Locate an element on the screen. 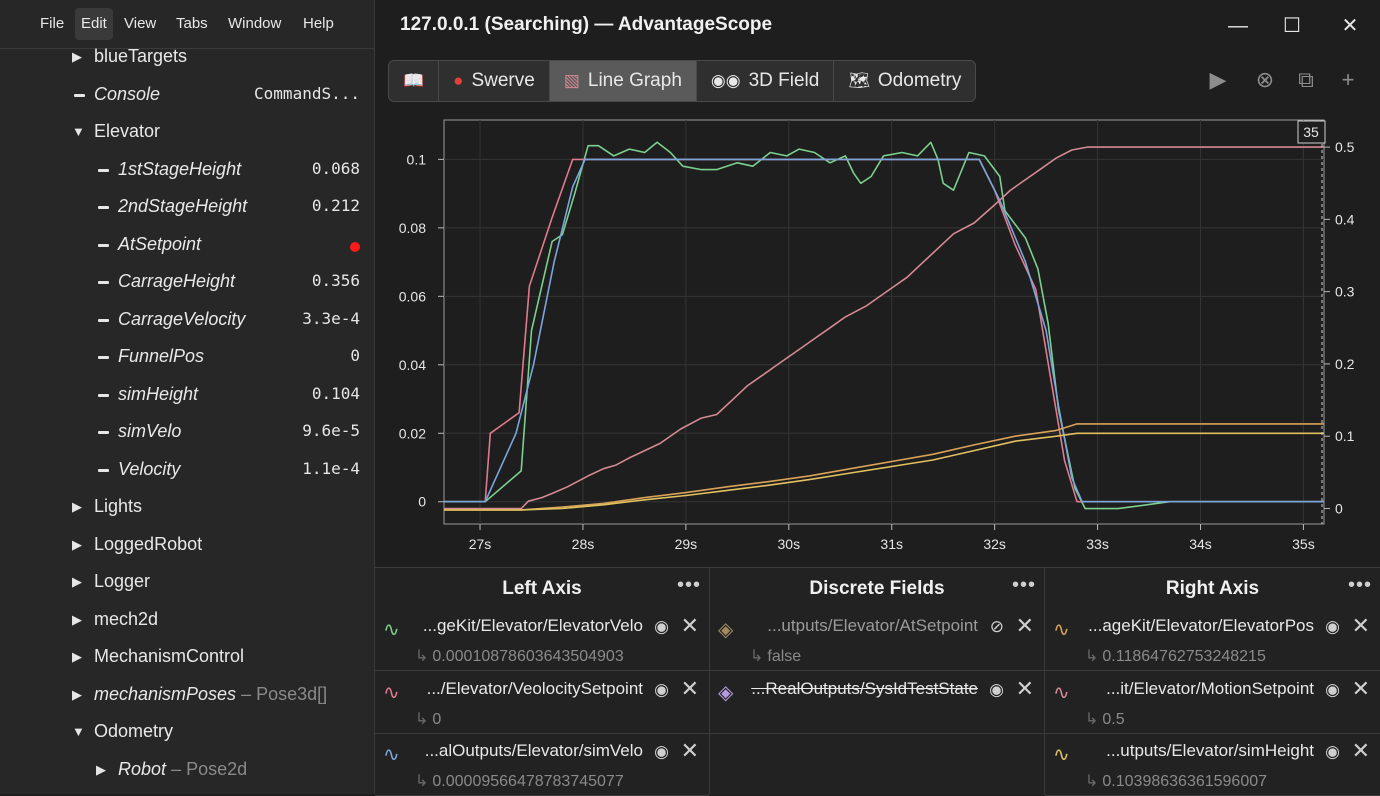 This screenshot has height=796, width=1380. tab-odometry: 🗺 Odometry is located at coordinates (904, 81).